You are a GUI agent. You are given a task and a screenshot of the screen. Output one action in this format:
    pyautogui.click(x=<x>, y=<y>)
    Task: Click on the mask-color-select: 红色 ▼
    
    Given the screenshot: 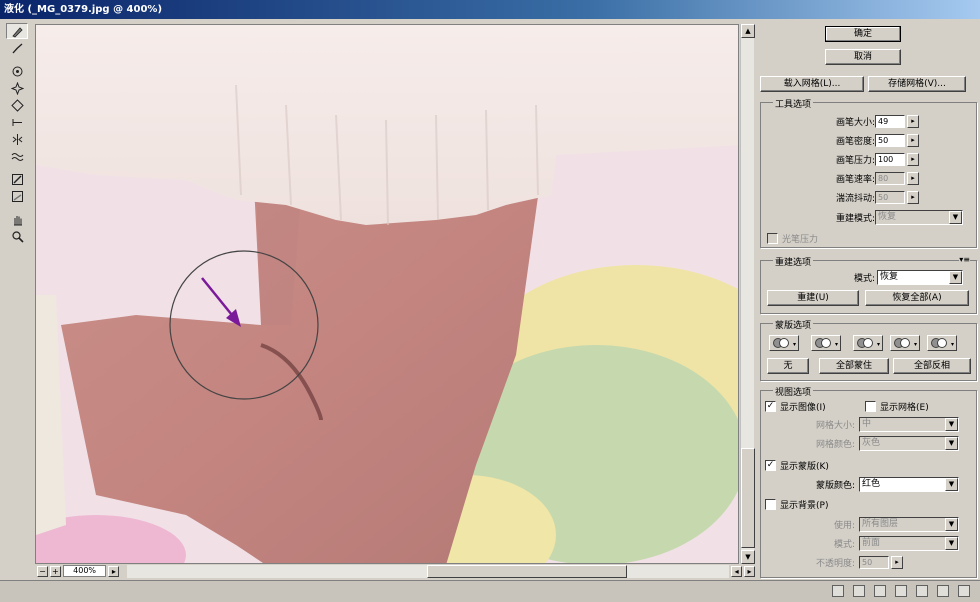 What is the action you would take?
    pyautogui.click(x=909, y=484)
    